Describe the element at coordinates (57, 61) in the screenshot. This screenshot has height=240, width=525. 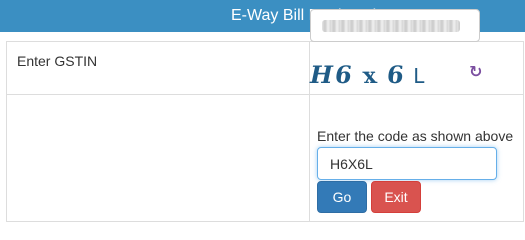
I see `gstin-label: Enter GSTIN` at that location.